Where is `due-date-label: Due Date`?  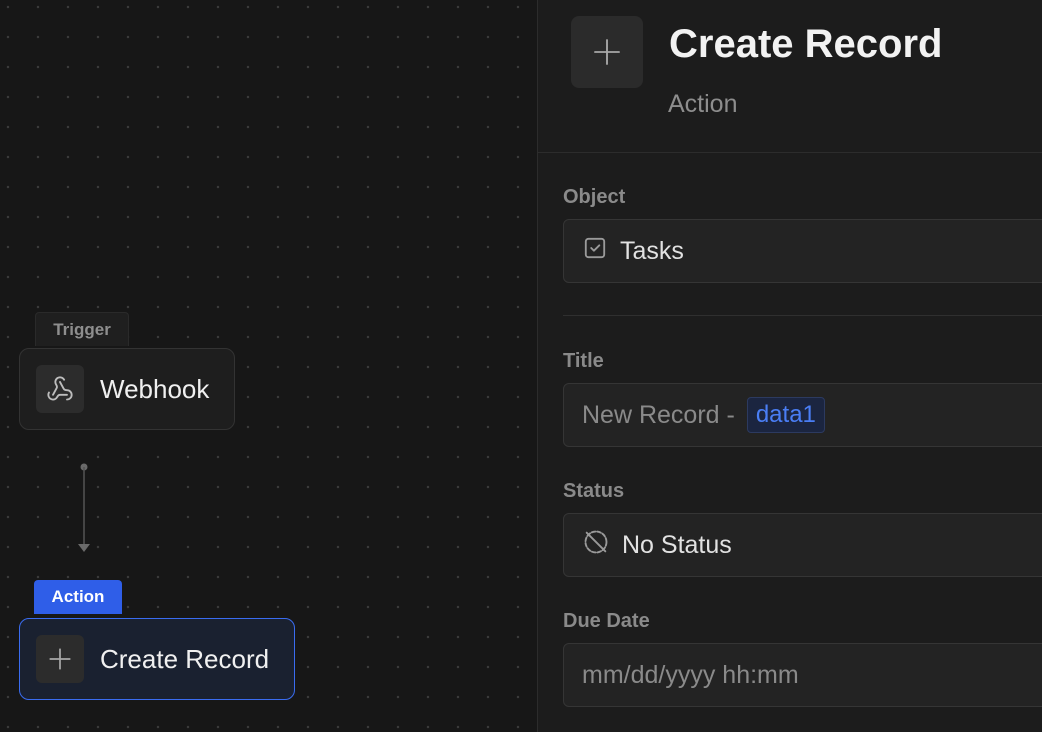 due-date-label: Due Date is located at coordinates (606, 621).